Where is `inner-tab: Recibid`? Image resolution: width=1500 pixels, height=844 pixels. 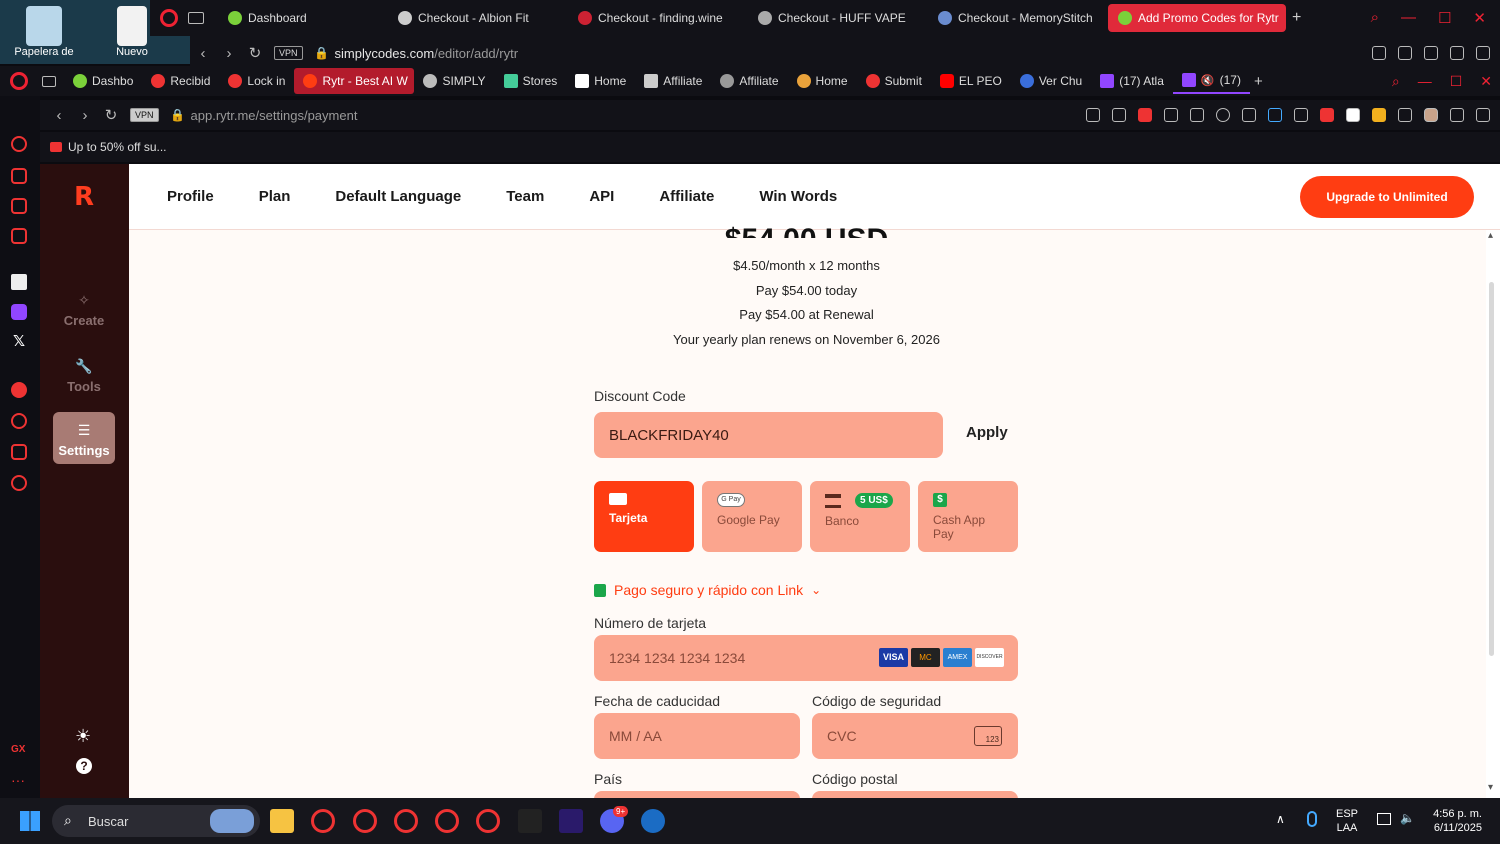 inner-tab: Recibid is located at coordinates (180, 81).